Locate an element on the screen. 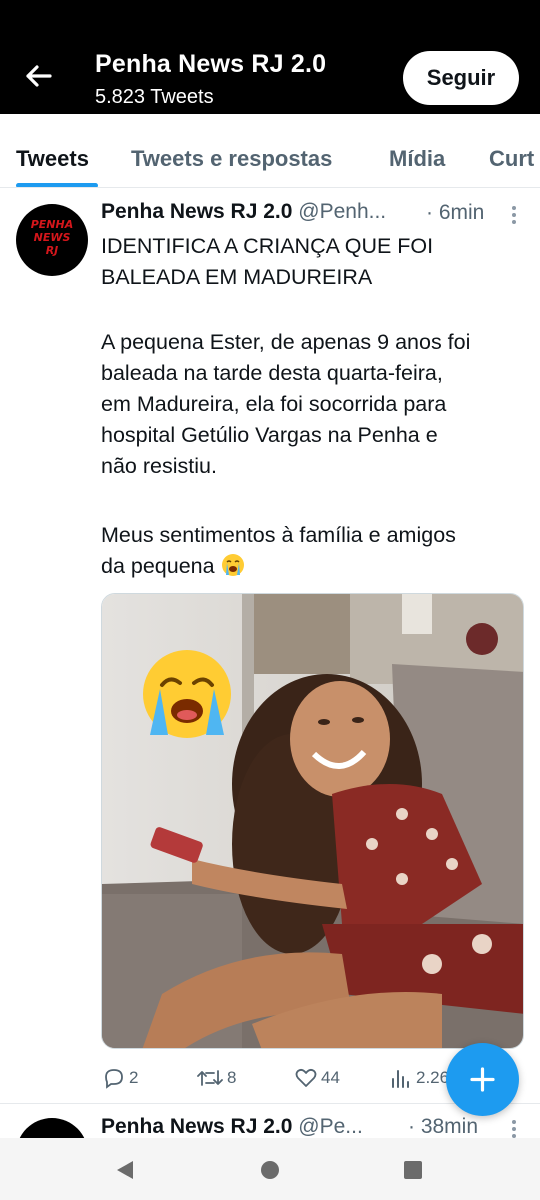 The image size is (540, 1200). system-nav-bar is located at coordinates (270, 1169).